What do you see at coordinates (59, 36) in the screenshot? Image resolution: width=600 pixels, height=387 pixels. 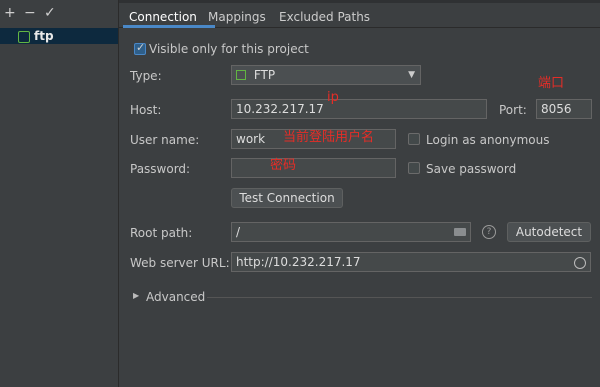 I see `server-list-item-ftp: ftp` at bounding box center [59, 36].